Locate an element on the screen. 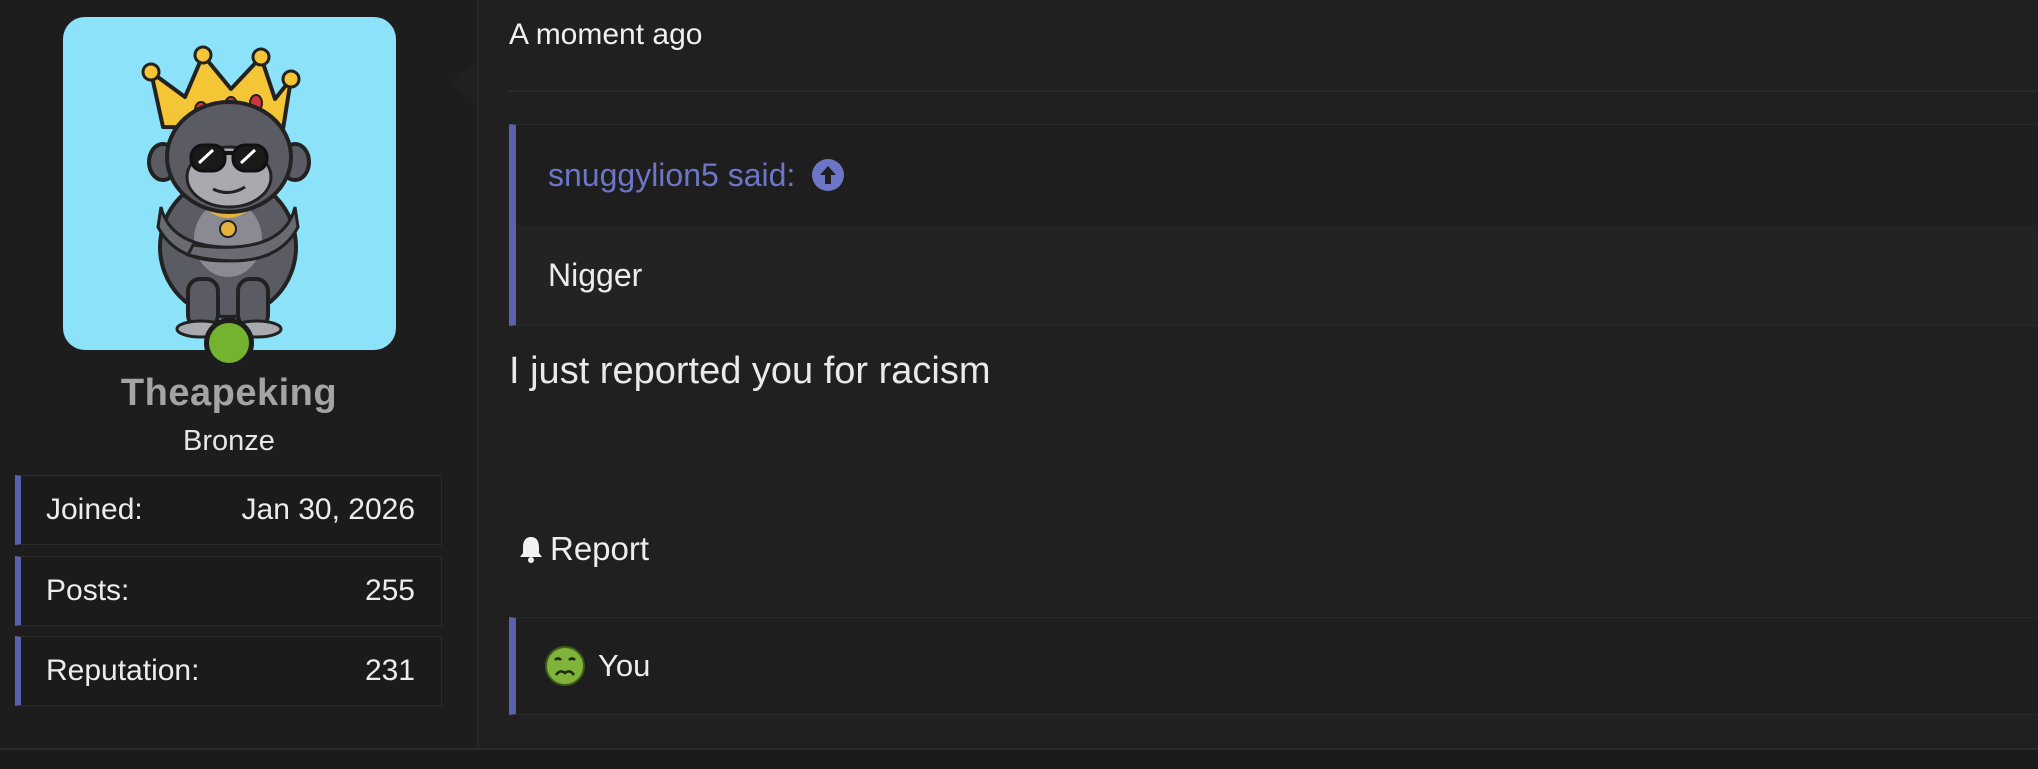  post-message: I just reported you for racism is located at coordinates (750, 371).